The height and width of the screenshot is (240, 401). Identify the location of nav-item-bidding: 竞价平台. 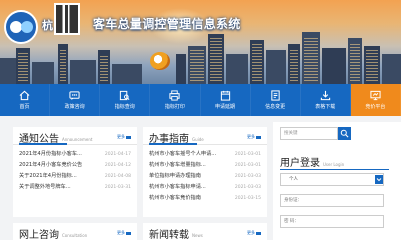
(375, 100).